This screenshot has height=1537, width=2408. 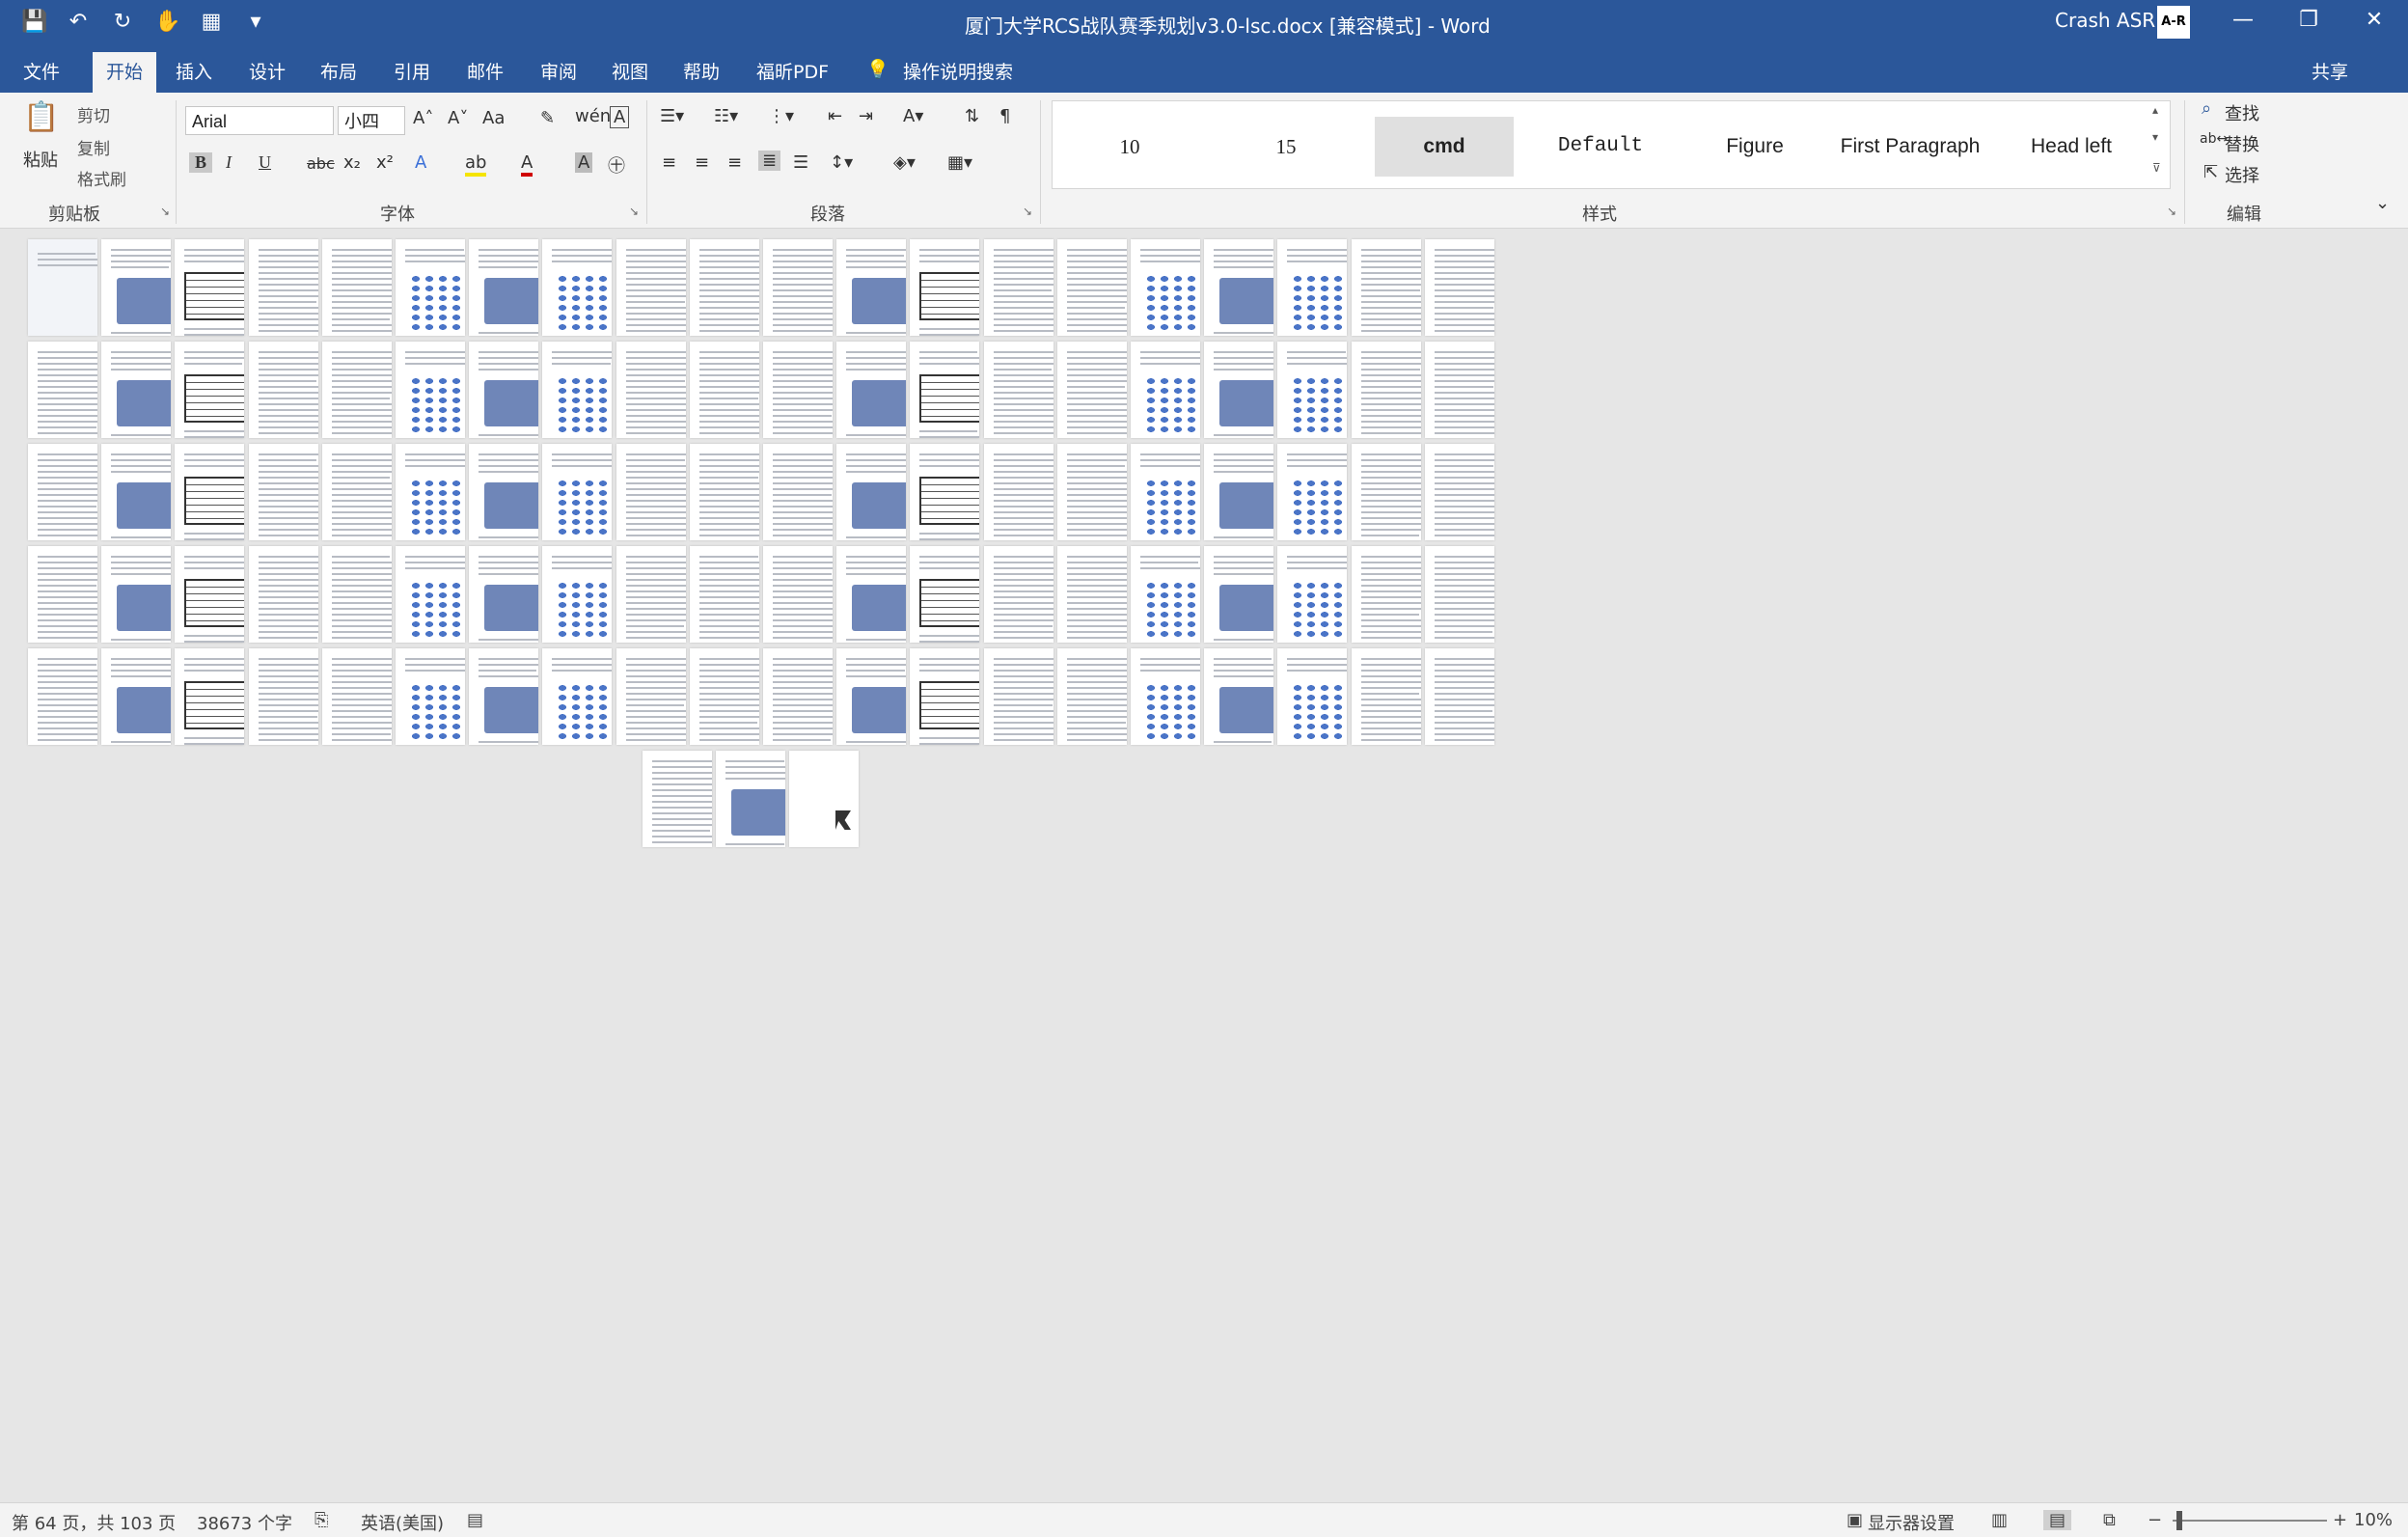 I want to click on display-settings-button: 显示器设置, so click(x=1911, y=1522).